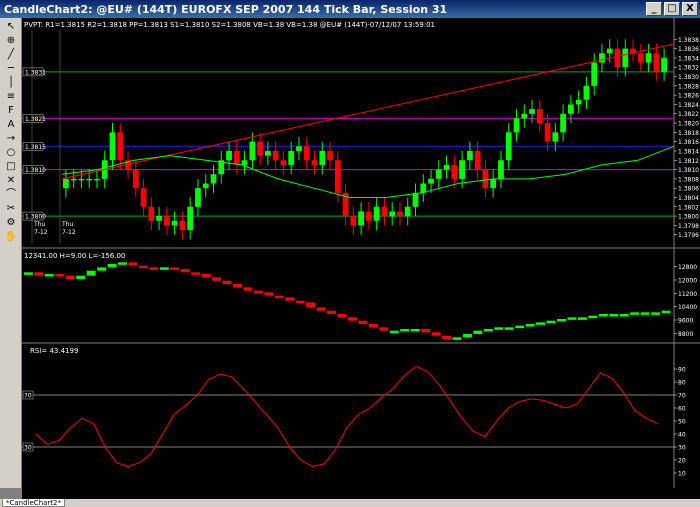 The height and width of the screenshot is (507, 700). What do you see at coordinates (54, 351) in the screenshot?
I see `rsi-panel: RSI= 43.4199` at bounding box center [54, 351].